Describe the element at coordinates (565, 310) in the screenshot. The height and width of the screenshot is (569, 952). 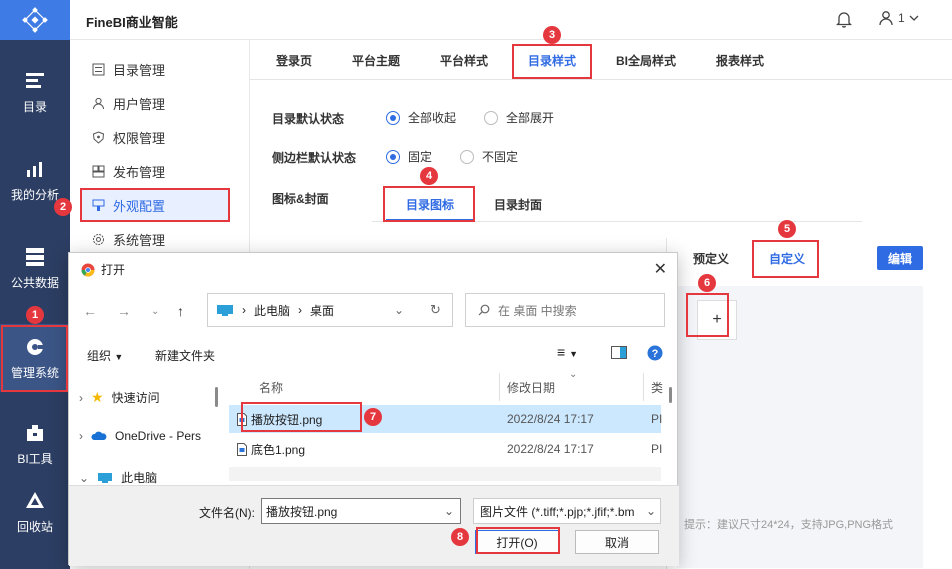
I see `search-input: 在 桌面 中搜索` at that location.